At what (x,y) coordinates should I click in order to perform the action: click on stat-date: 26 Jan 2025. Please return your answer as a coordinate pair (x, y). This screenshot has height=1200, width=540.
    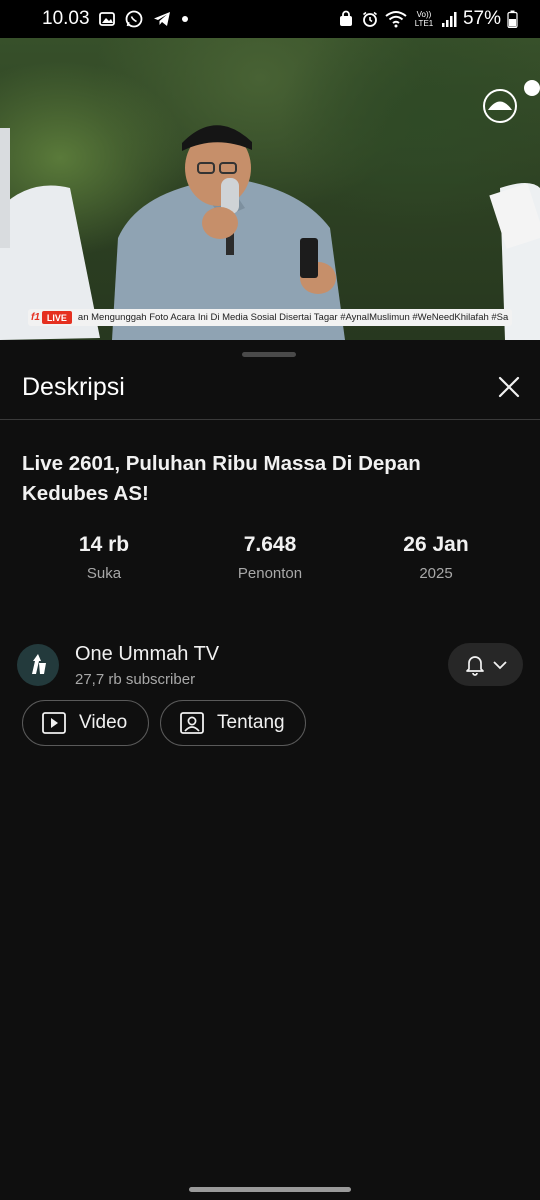
    Looking at the image, I should click on (436, 557).